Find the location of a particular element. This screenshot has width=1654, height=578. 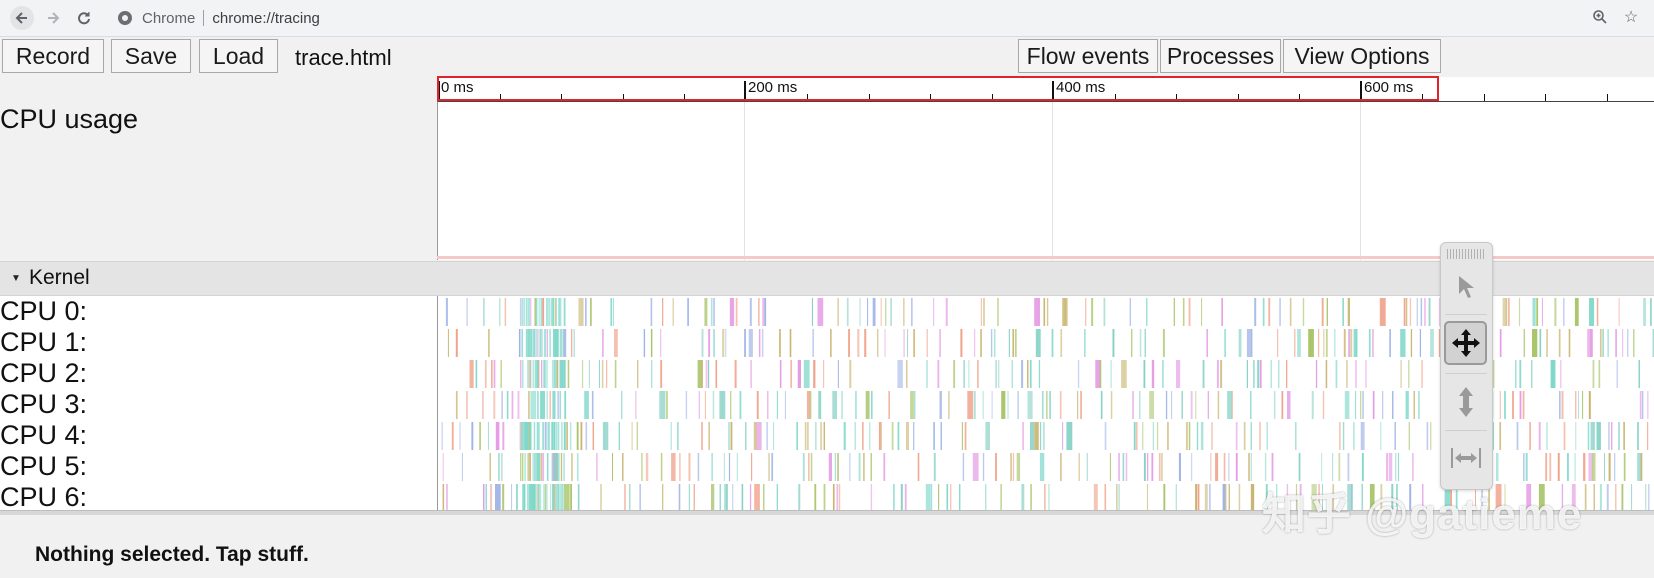

selection-mode-button is located at coordinates (1465, 287).